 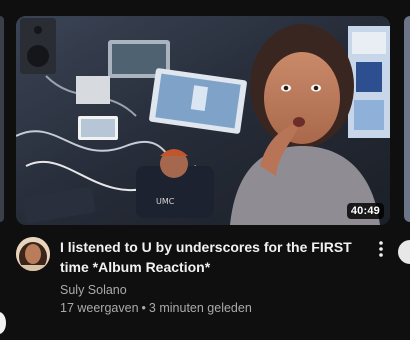 I want to click on avatar-image, so click(x=33, y=254).